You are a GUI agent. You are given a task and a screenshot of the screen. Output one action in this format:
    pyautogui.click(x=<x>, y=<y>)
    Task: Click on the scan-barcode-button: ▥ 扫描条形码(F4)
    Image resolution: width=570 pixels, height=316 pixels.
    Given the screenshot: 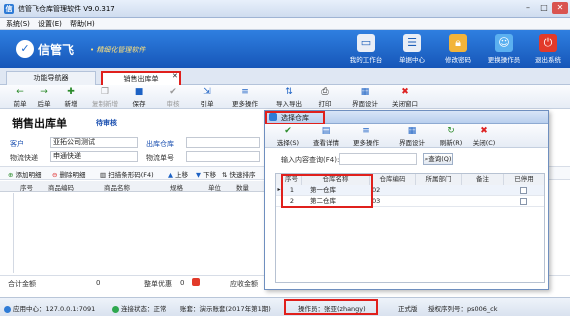 What is the action you would take?
    pyautogui.click(x=127, y=174)
    